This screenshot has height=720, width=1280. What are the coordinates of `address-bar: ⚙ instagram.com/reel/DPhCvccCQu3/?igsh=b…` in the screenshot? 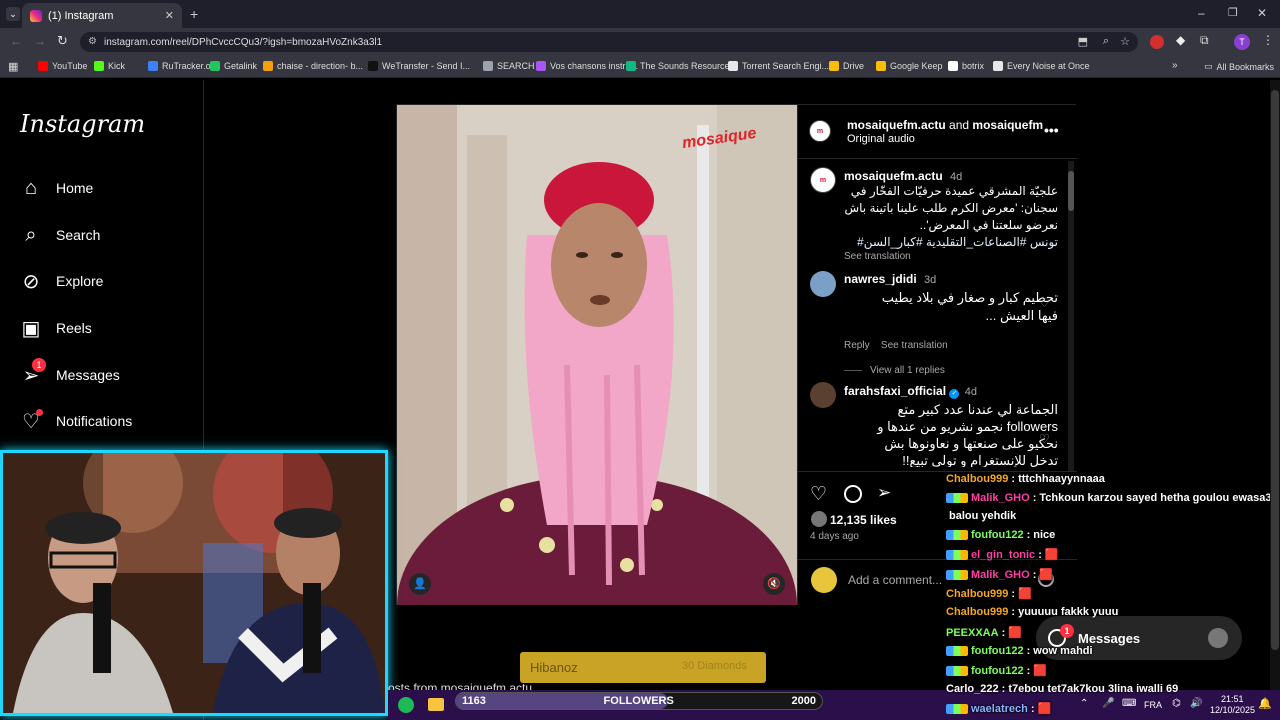 It's located at (609, 42).